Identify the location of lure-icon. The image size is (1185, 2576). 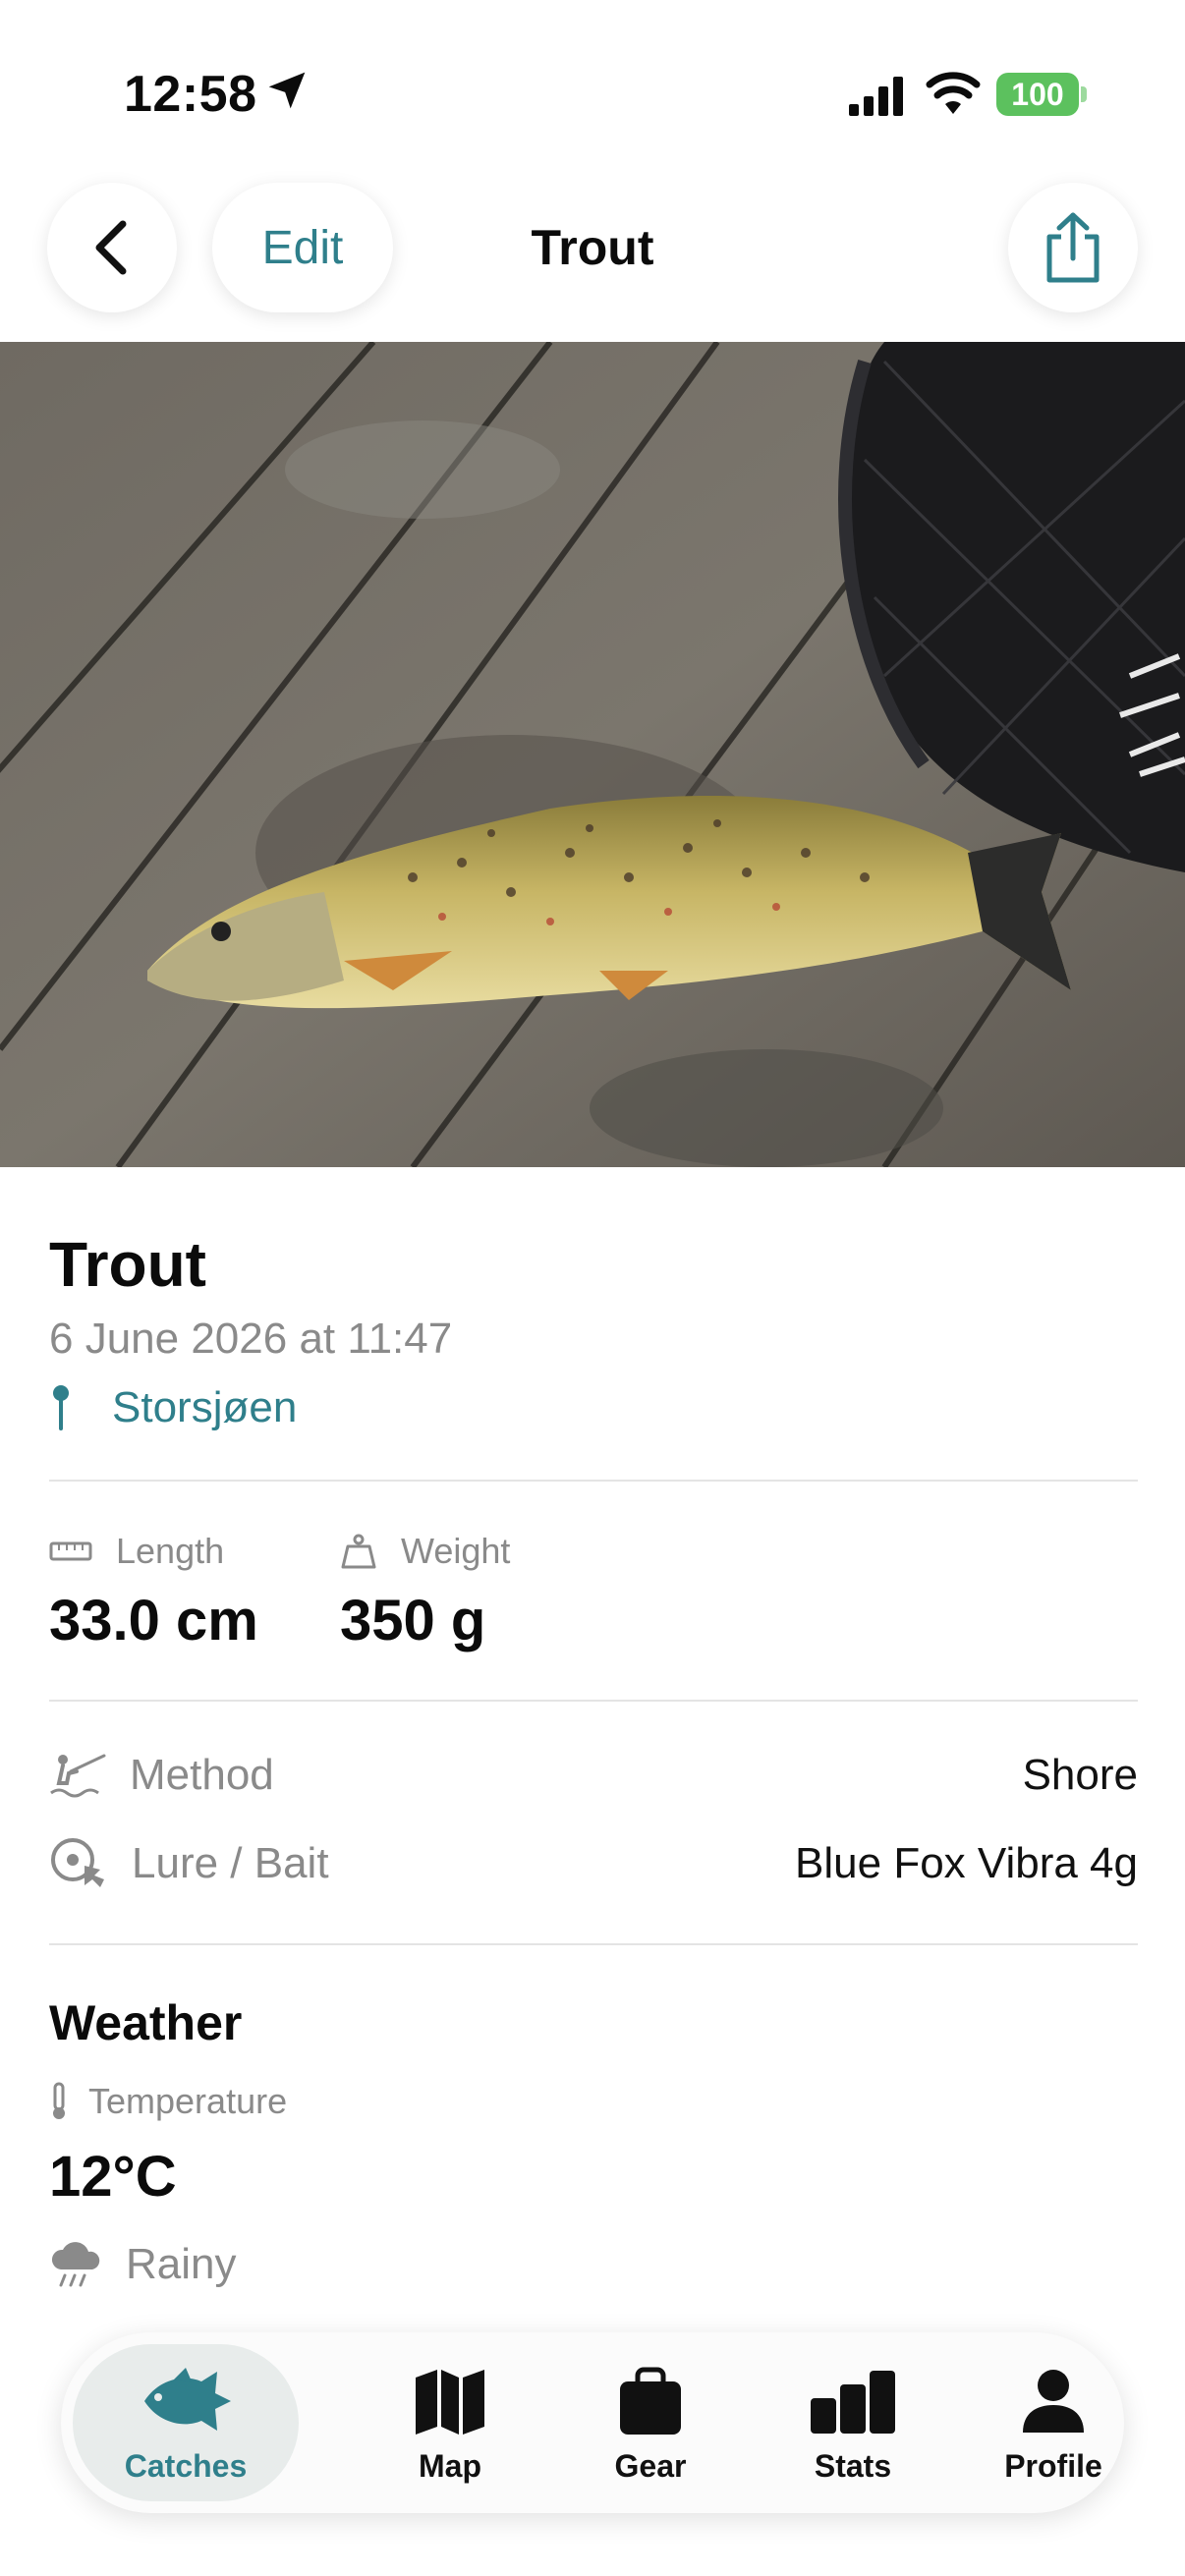
(77, 1862).